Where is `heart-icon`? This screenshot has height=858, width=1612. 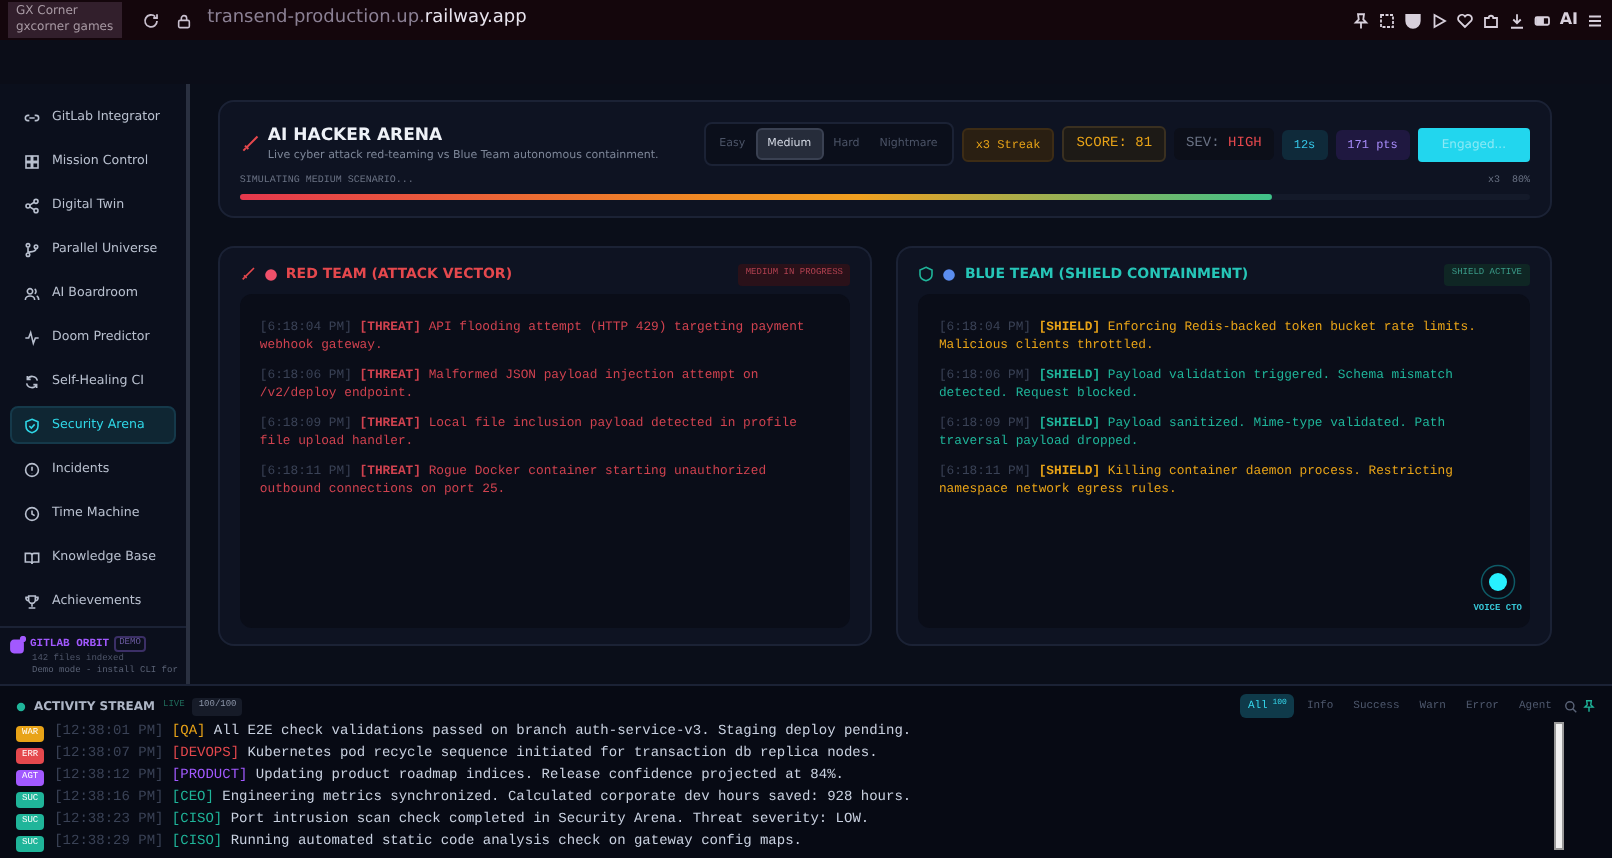 heart-icon is located at coordinates (1464, 20).